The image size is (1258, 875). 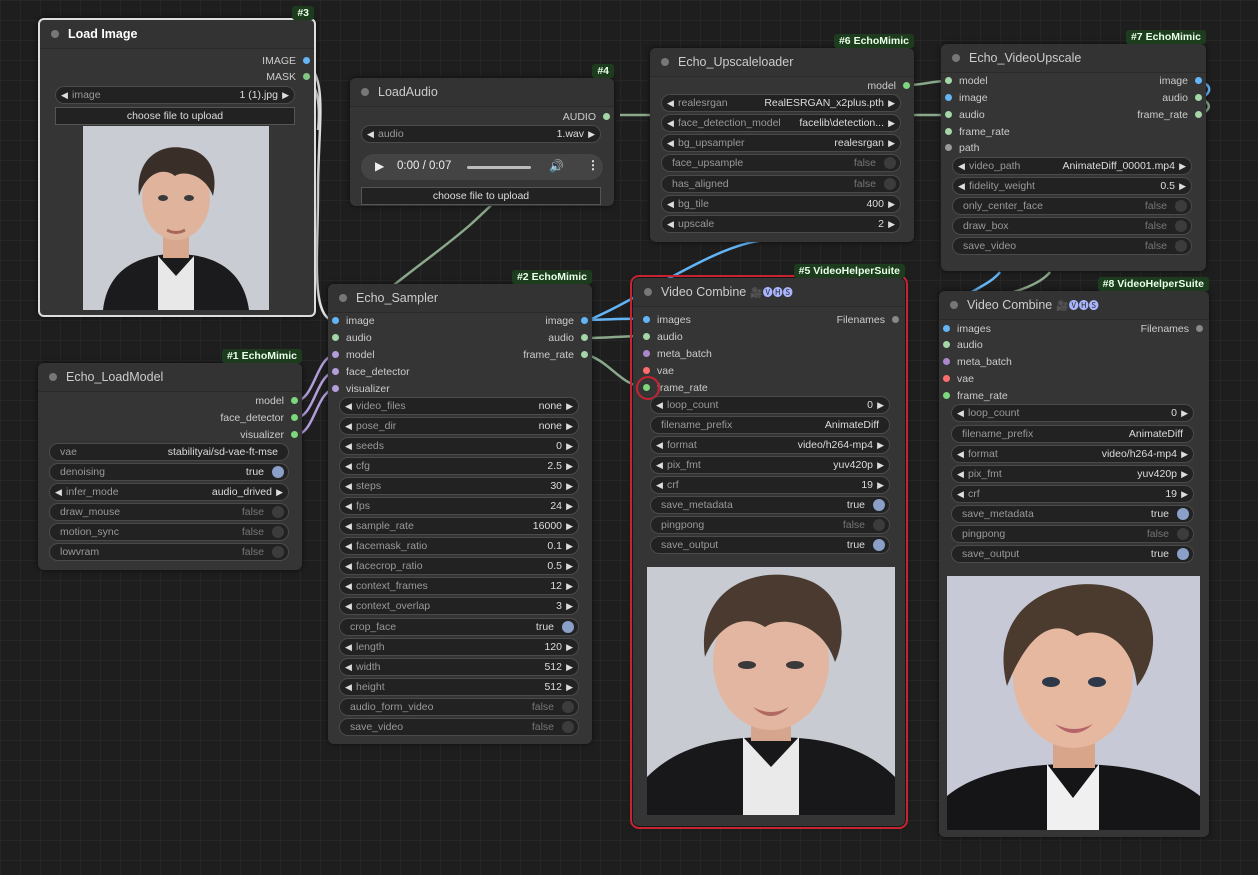 I want to click on fidelity-weight-stepper: ◀ fidelity_weight 0.5 ▶, so click(x=1072, y=186).